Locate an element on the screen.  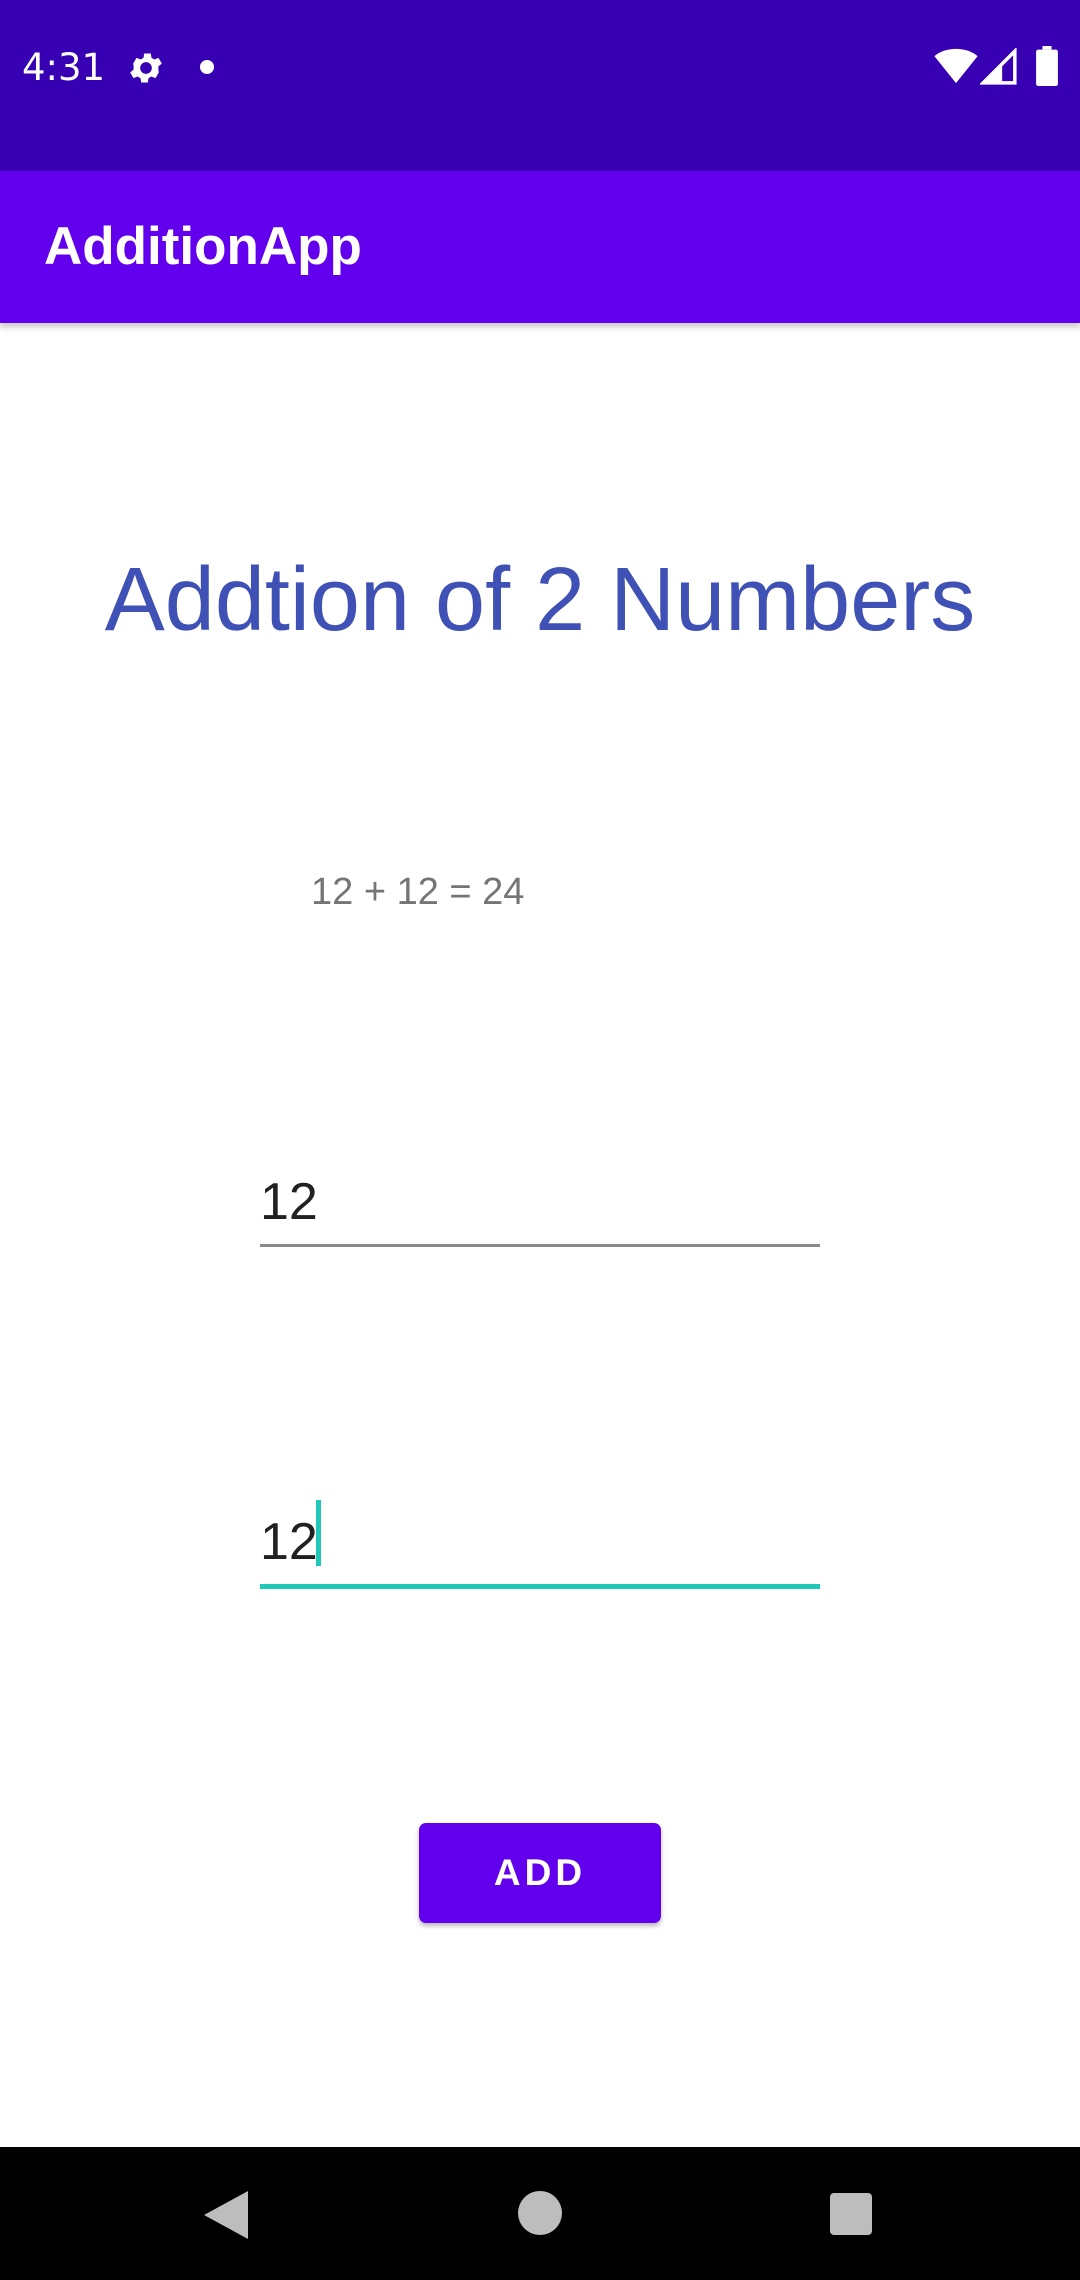
result-text: 12 + 12 = 24 is located at coordinates (418, 892).